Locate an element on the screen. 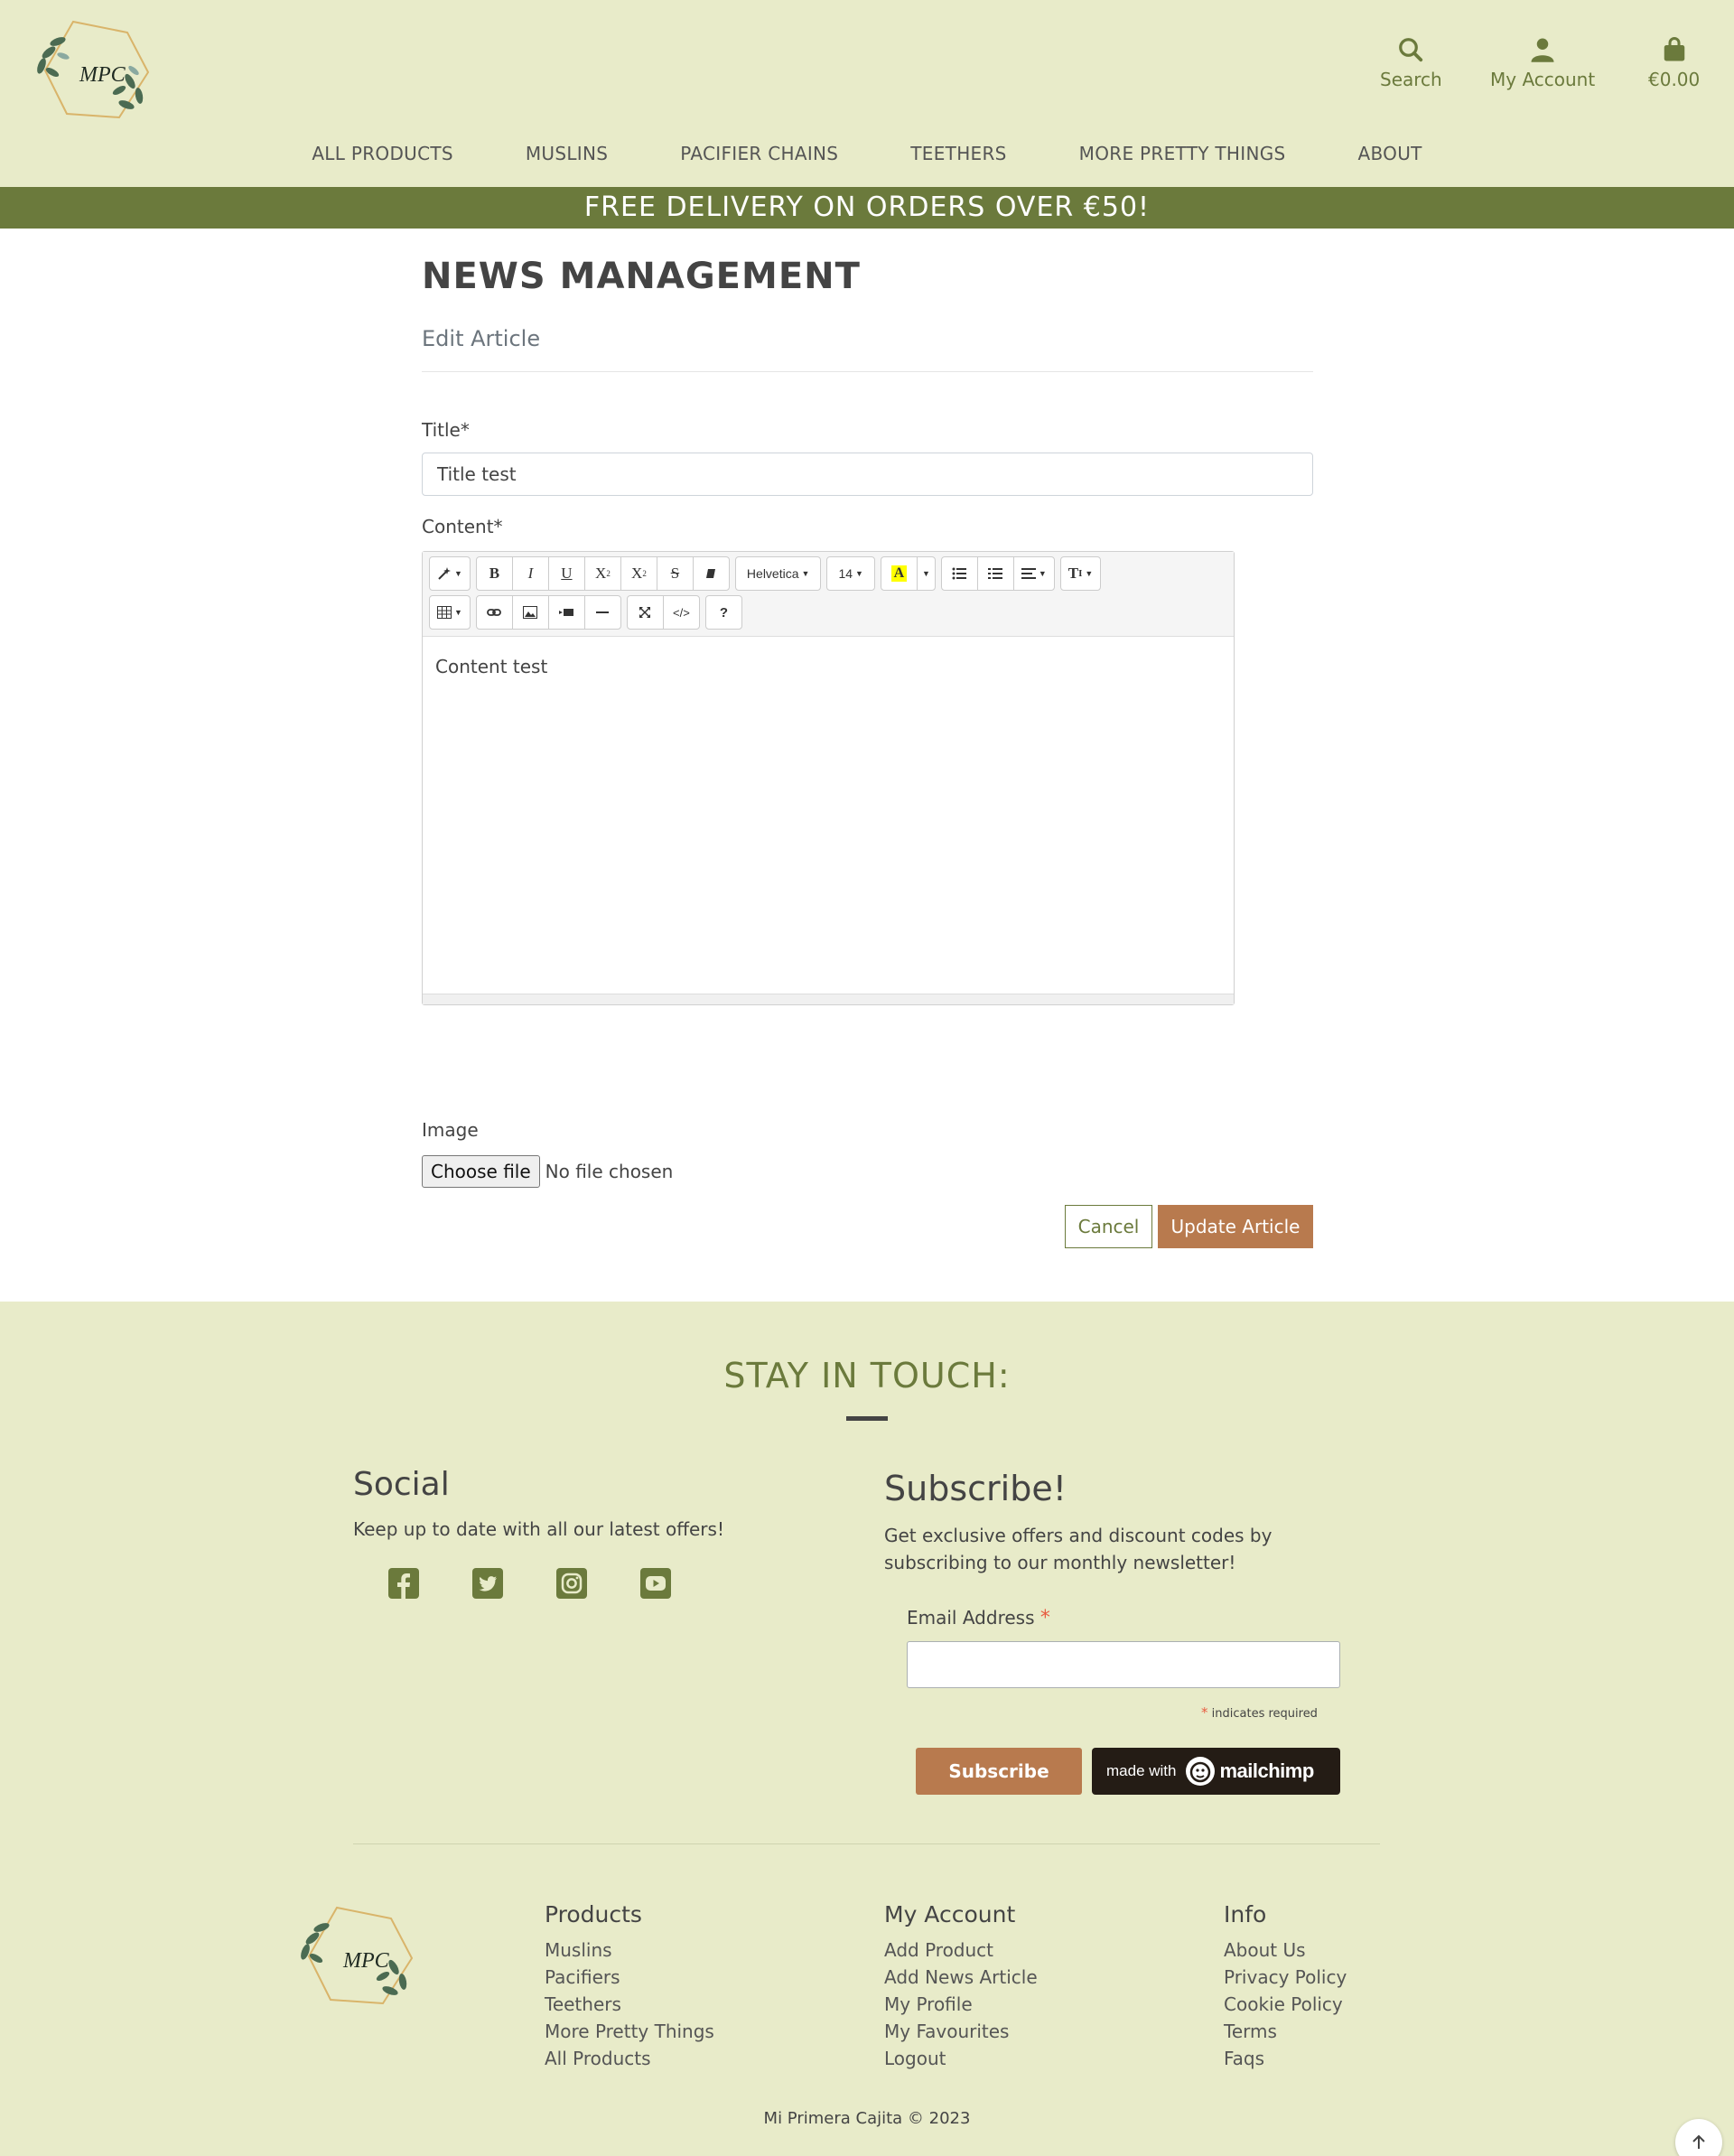 This screenshot has height=2156, width=1734. image-file-input: Choose file No file chosen is located at coordinates (547, 1171).